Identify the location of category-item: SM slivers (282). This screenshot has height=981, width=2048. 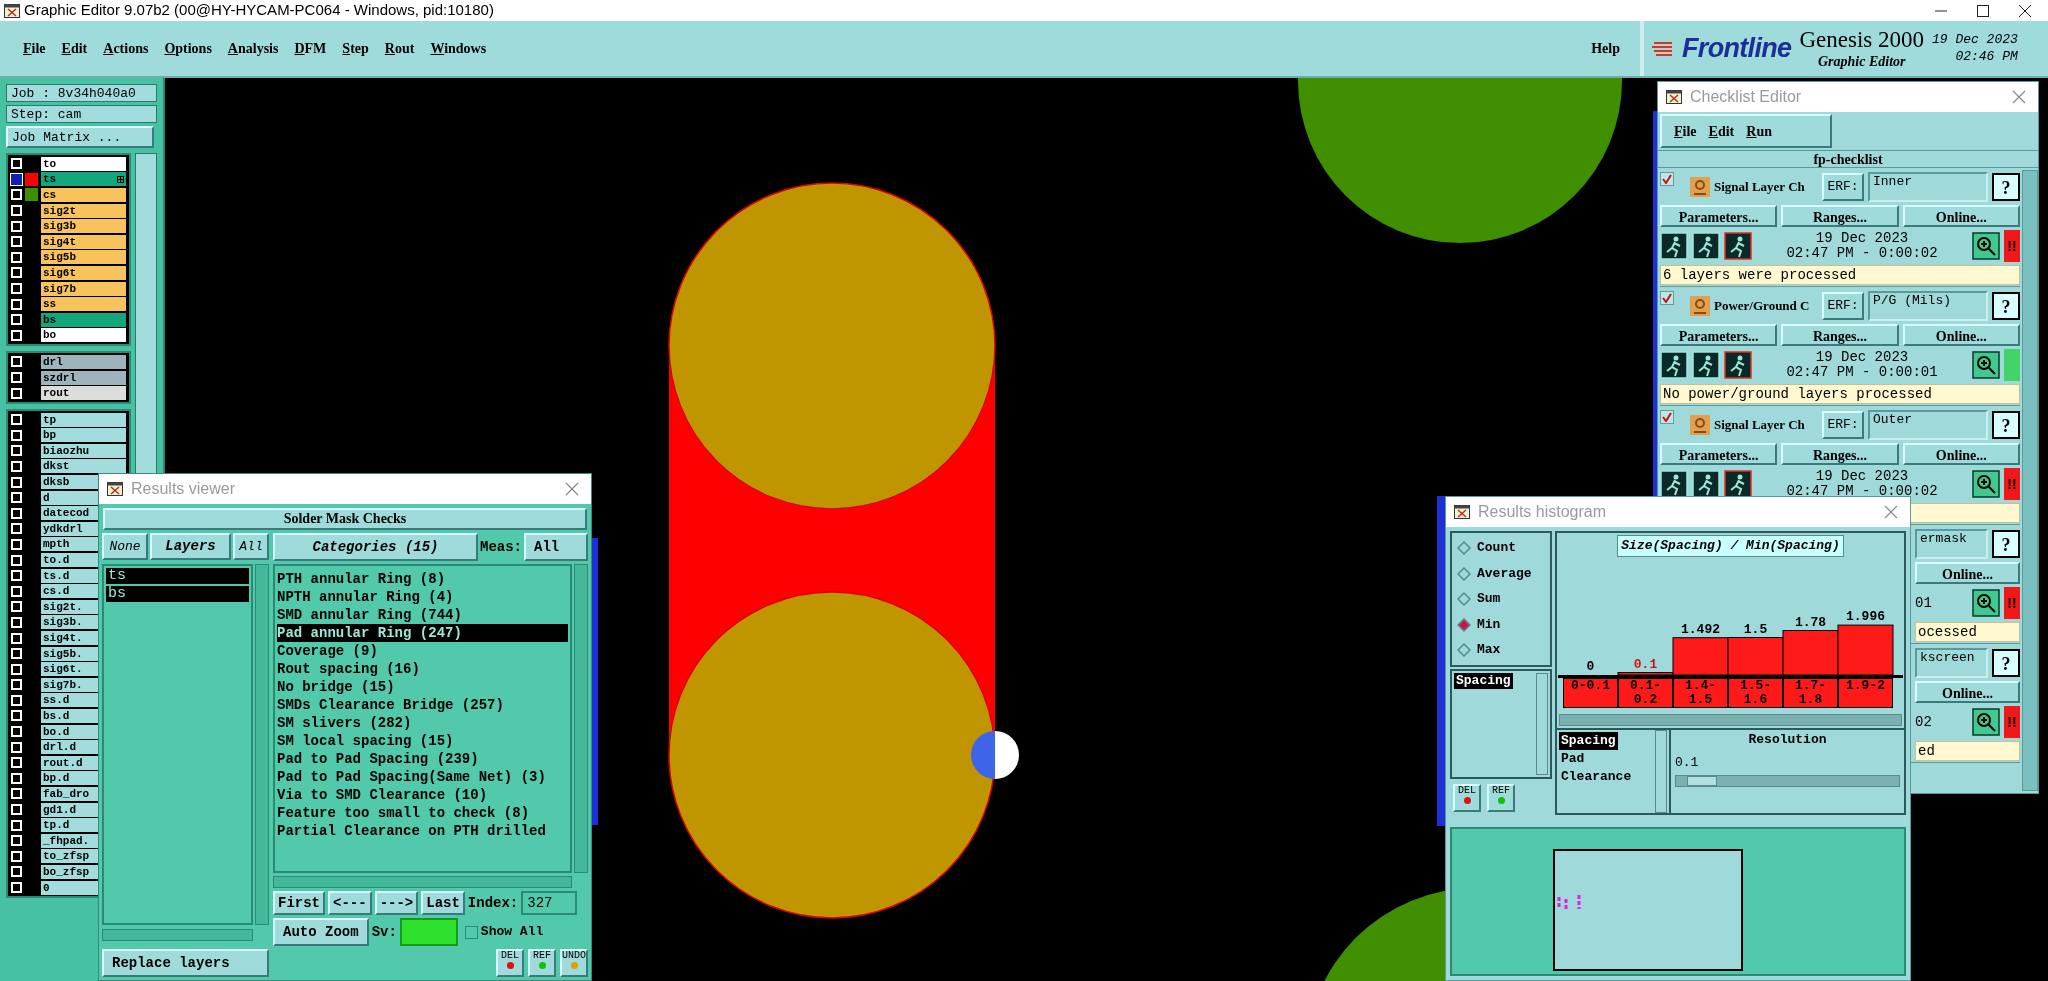
(422, 723).